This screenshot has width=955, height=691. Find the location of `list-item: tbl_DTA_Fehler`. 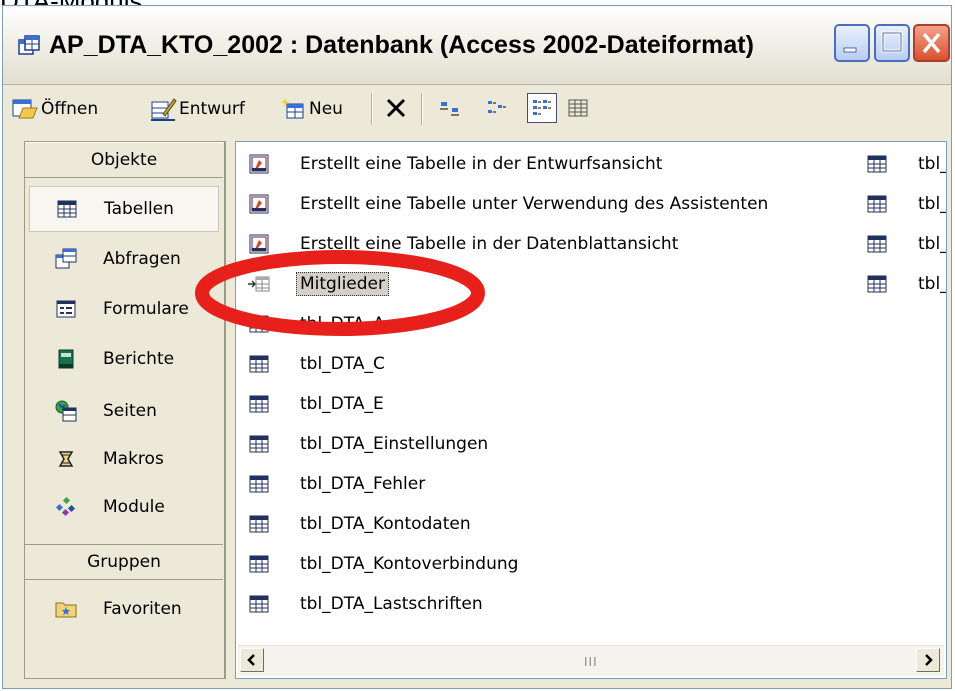

list-item: tbl_DTA_Fehler is located at coordinates (336, 484).